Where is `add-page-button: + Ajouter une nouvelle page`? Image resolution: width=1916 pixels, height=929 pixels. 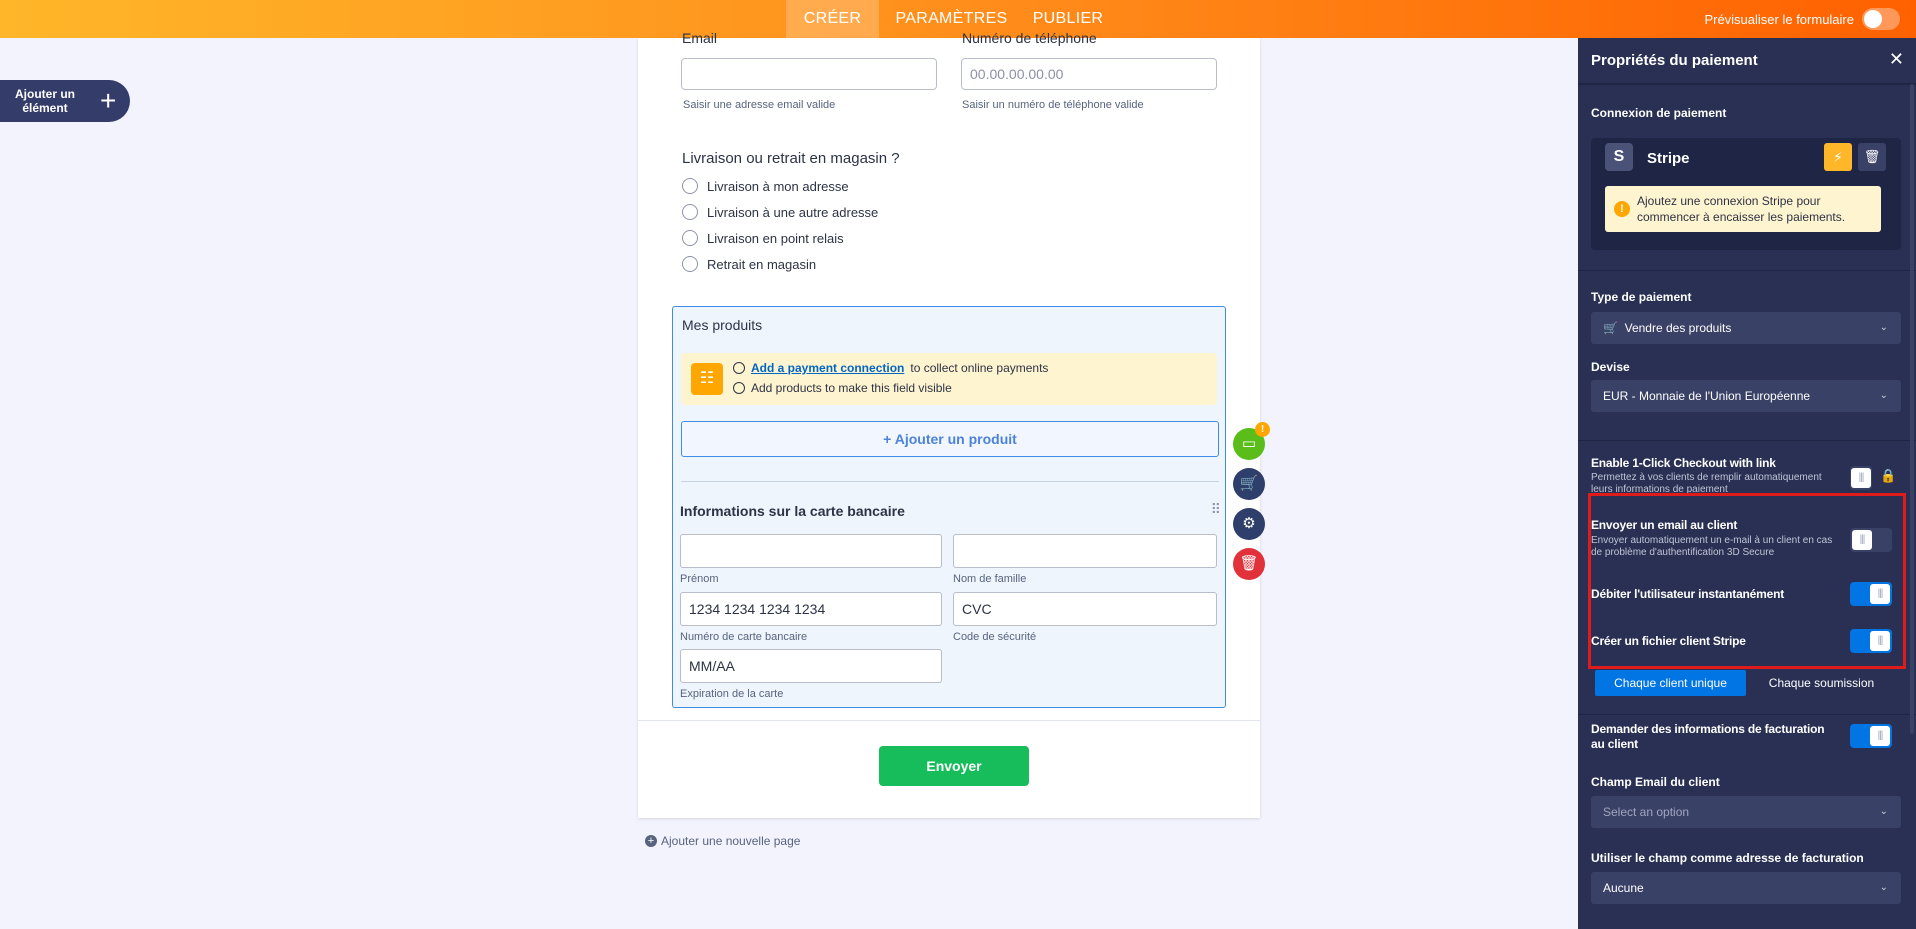 add-page-button: + Ajouter une nouvelle page is located at coordinates (722, 841).